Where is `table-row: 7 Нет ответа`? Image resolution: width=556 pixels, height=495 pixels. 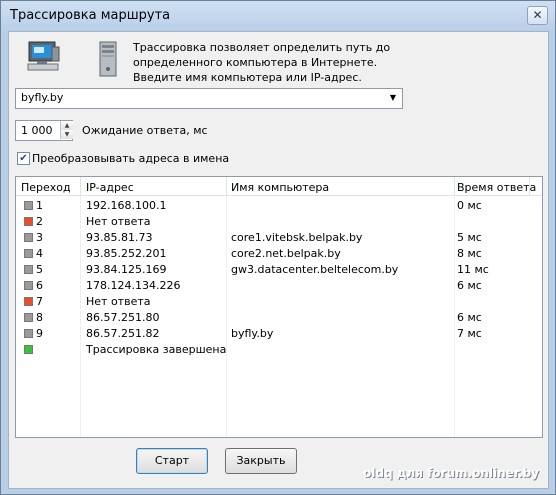
table-row: 7 Нет ответа is located at coordinates (279, 301).